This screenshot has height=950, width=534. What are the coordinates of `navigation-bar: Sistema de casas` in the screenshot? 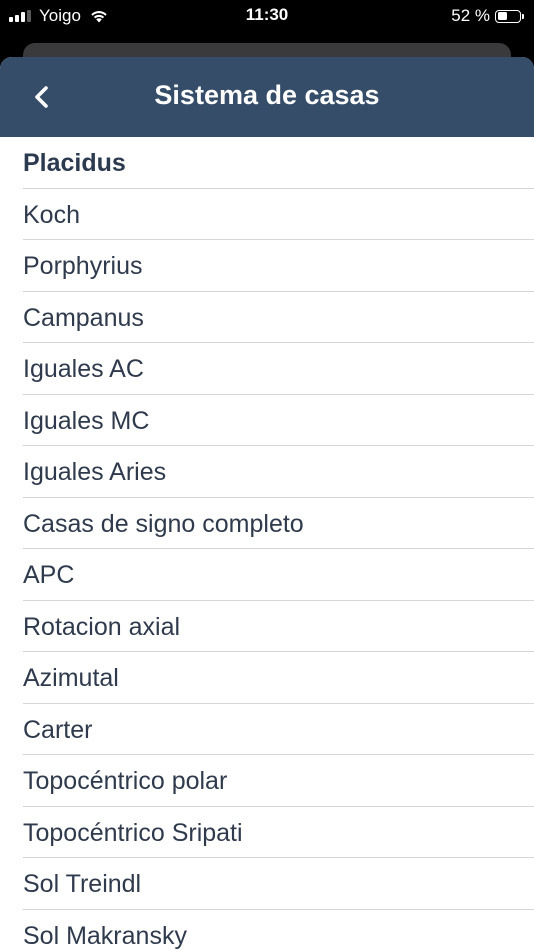 It's located at (267, 97).